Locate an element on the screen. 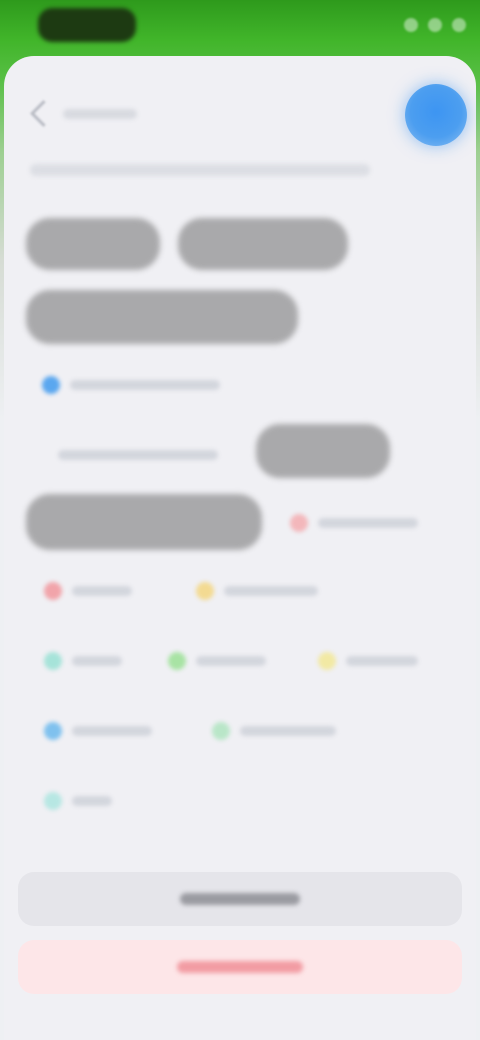 The width and height of the screenshot is (480, 1040). destructive-action-label is located at coordinates (240, 967).